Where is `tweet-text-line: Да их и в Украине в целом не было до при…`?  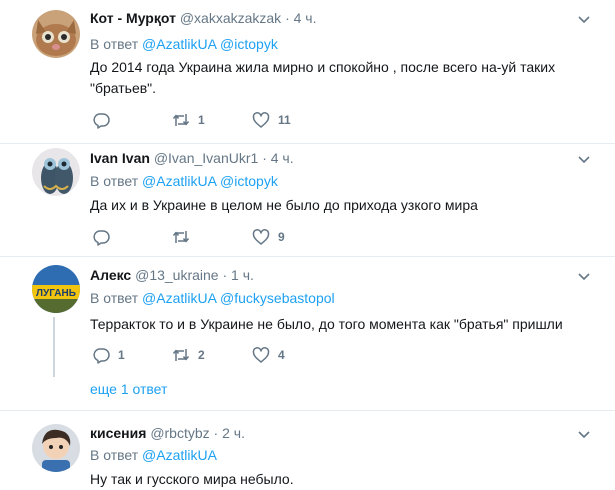 tweet-text-line: Да их и в Украине в целом не было до при… is located at coordinates (284, 205).